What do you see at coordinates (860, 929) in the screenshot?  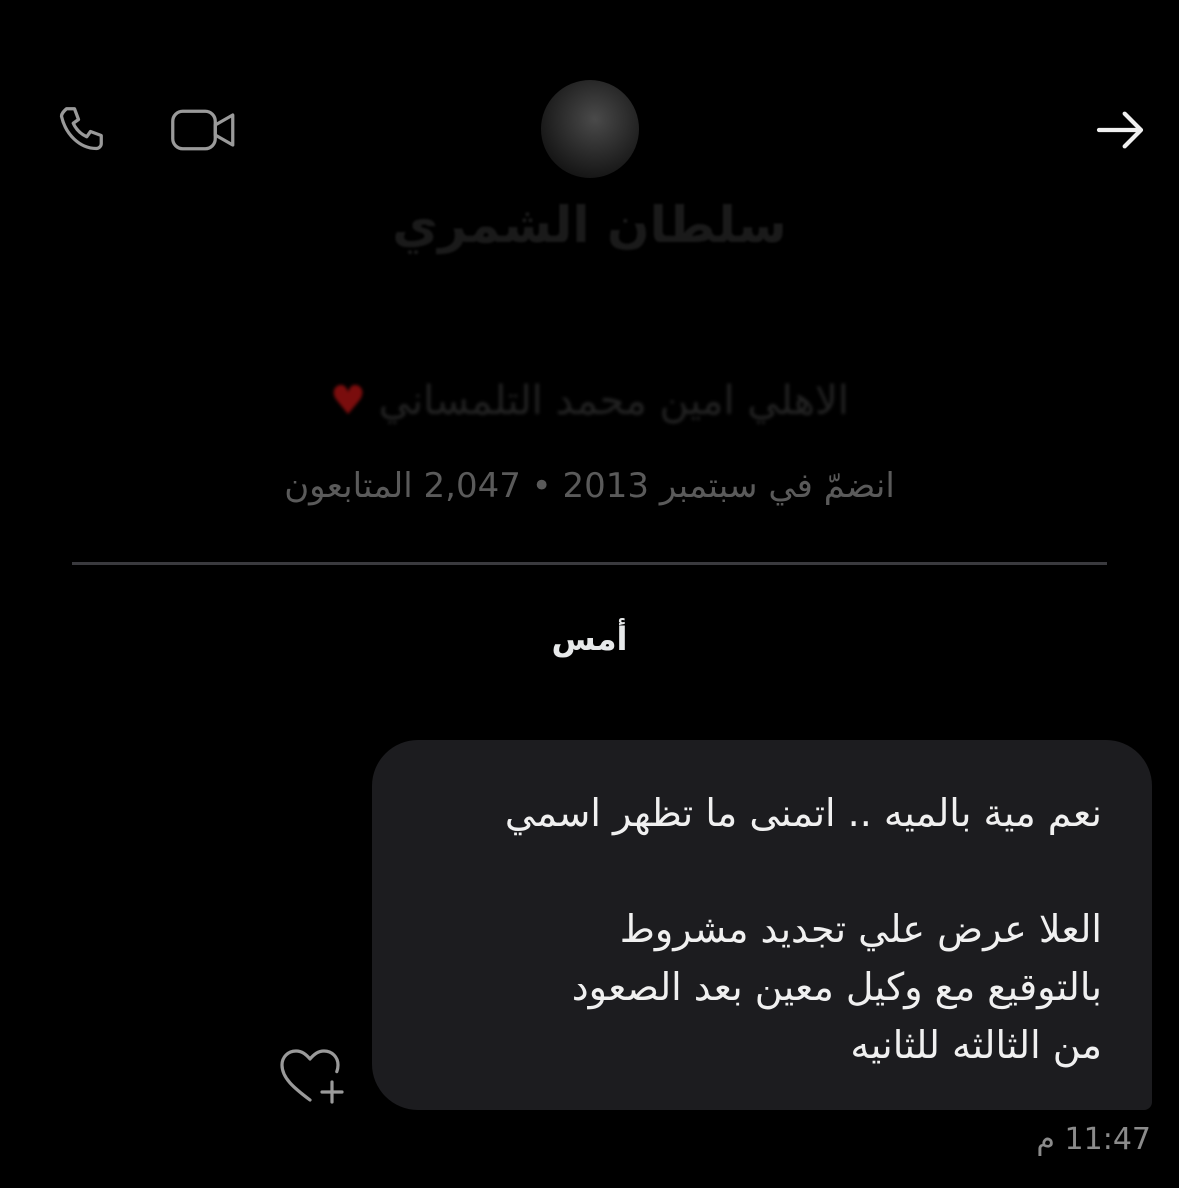 I see `message-line: العلا عرض علي تجديد مشروط` at bounding box center [860, 929].